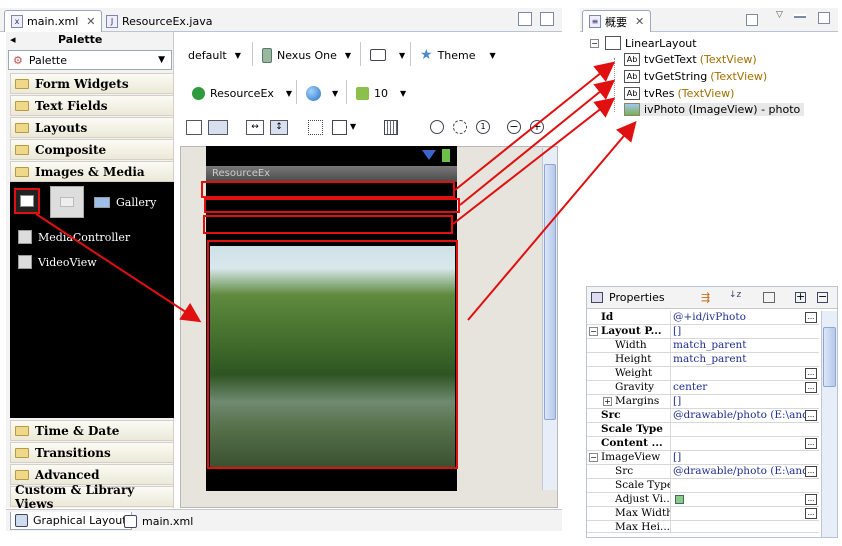  I want to click on arrow-ivphoto, so click(552, 220).